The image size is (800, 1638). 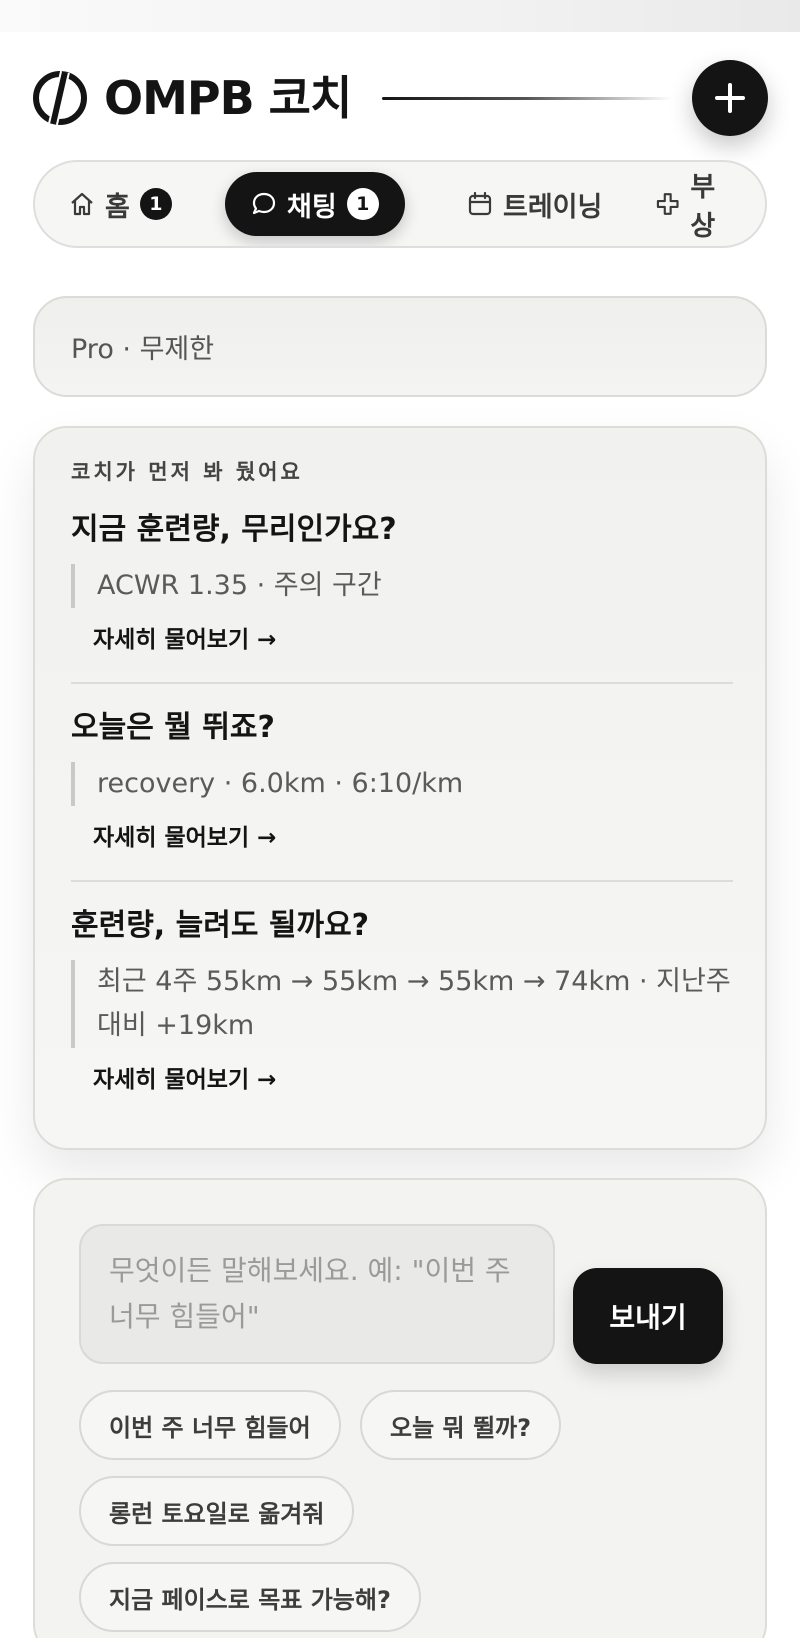 What do you see at coordinates (480, 203) in the screenshot?
I see `calendar-icon` at bounding box center [480, 203].